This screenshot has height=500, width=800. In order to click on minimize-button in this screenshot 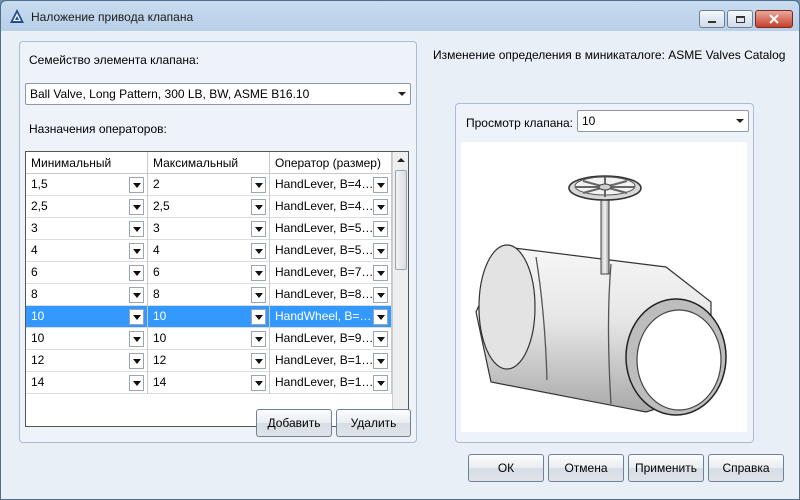, I will do `click(712, 19)`.